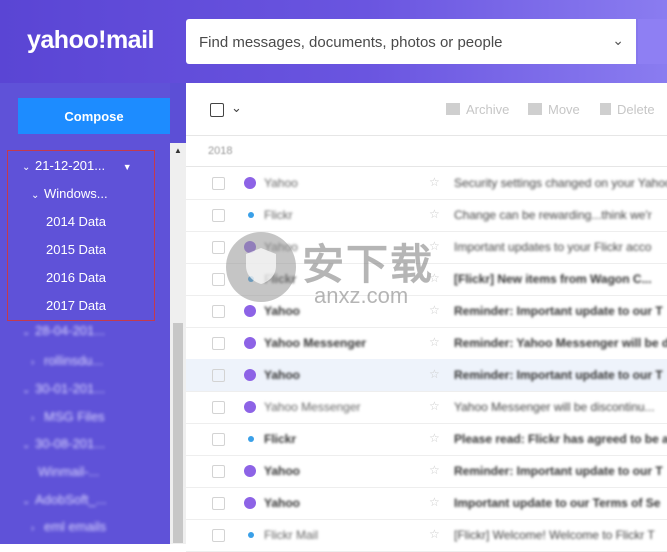 Image resolution: width=667 pixels, height=552 pixels. Describe the element at coordinates (74, 416) in the screenshot. I see `folder-label: MSG Files` at that location.